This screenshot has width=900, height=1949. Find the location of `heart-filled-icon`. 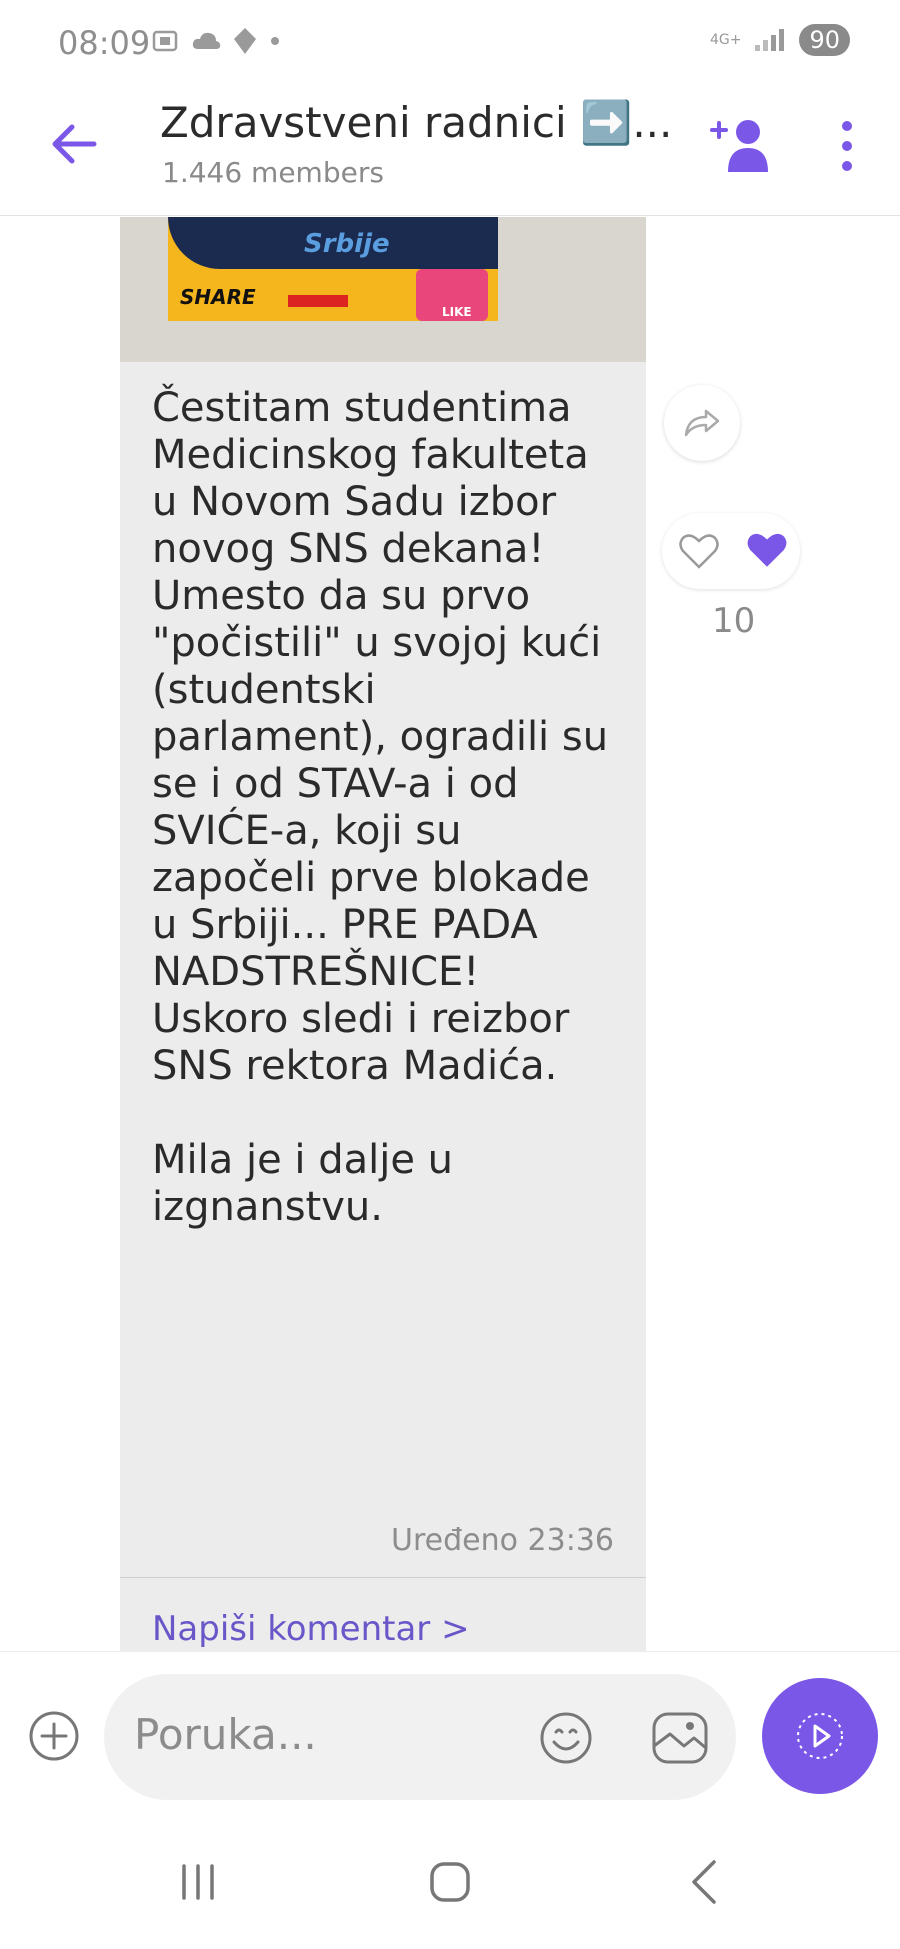

heart-filled-icon is located at coordinates (767, 550).